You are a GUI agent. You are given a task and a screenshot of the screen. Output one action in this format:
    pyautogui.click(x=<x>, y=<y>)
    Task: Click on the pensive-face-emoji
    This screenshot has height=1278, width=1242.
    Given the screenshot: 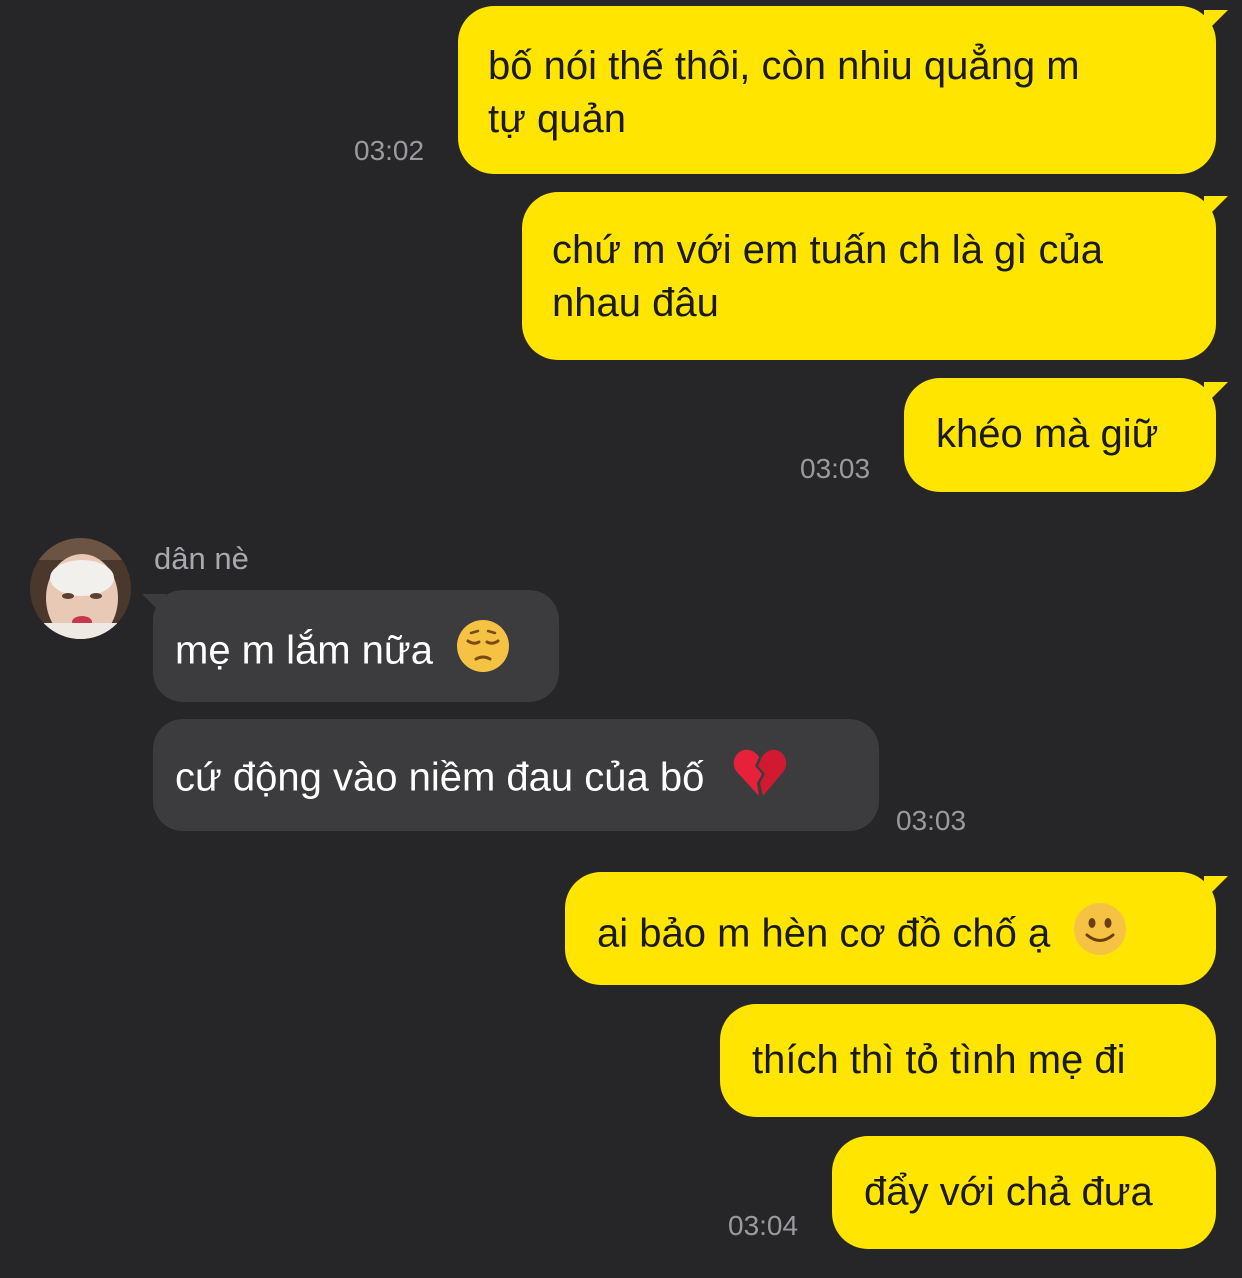 What is the action you would take?
    pyautogui.click(x=483, y=653)
    